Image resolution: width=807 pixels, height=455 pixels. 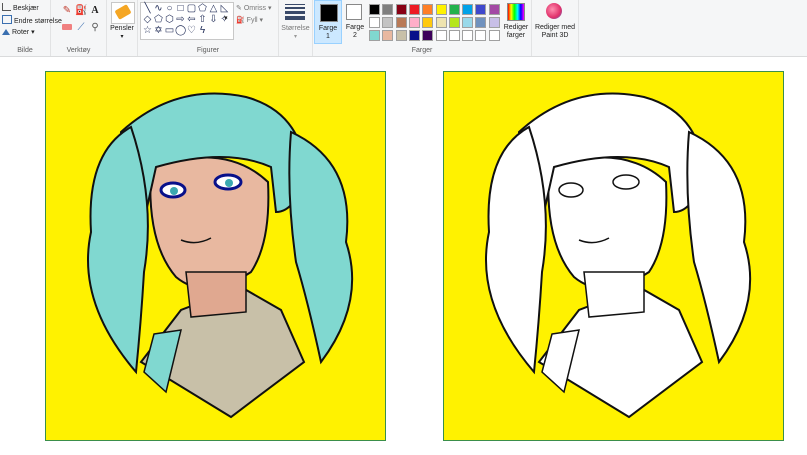 I want to click on polygon-shape-icon: ⬠, so click(x=202, y=9).